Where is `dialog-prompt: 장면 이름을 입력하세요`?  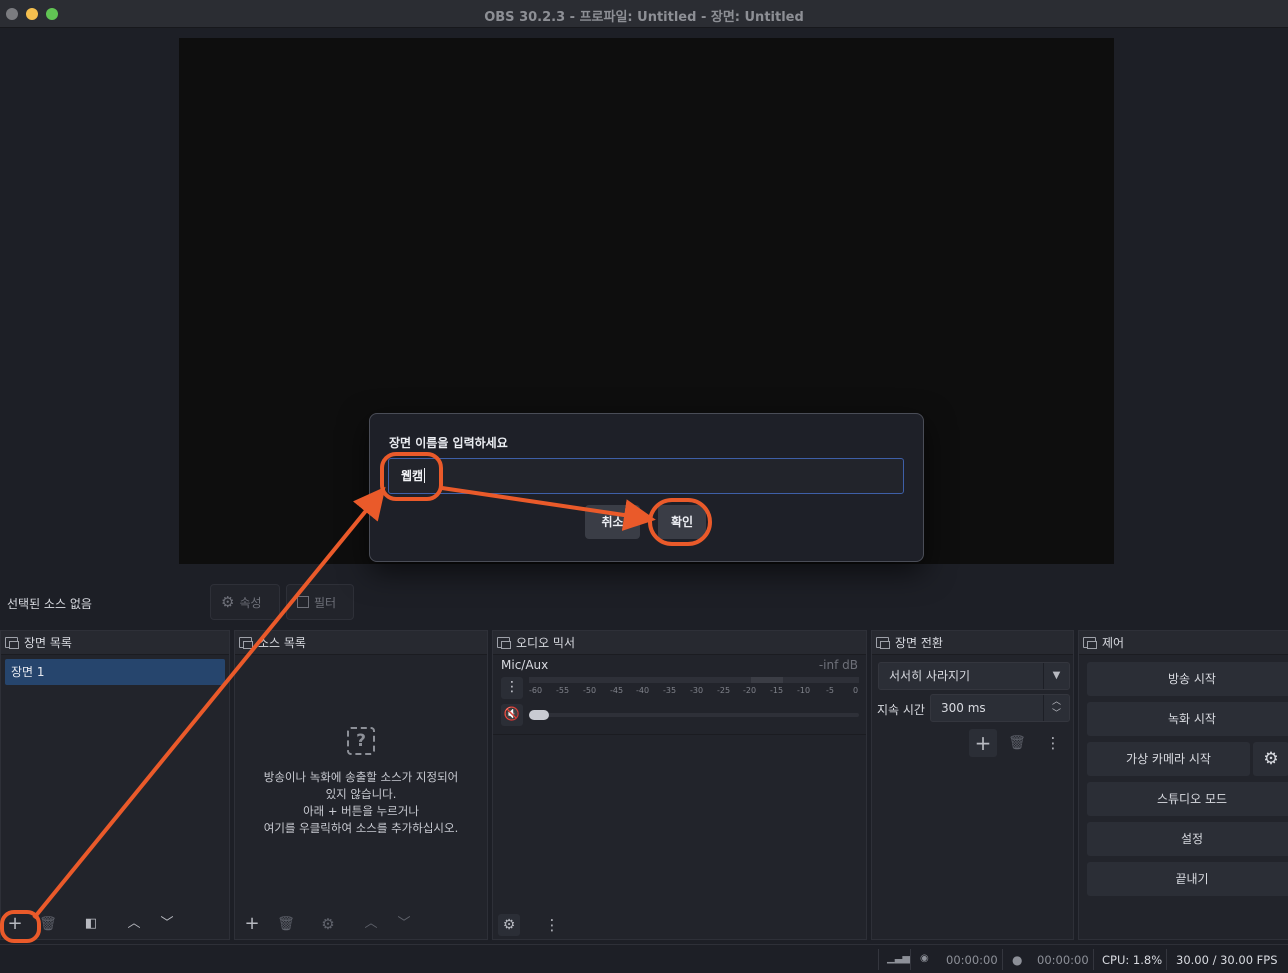 dialog-prompt: 장면 이름을 입력하세요 is located at coordinates (448, 443).